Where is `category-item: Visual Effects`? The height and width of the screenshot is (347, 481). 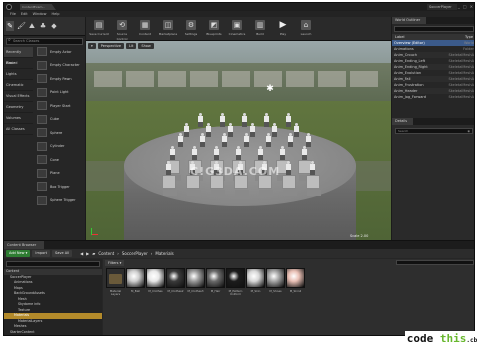 category-item: Visual Effects is located at coordinates (18, 96).